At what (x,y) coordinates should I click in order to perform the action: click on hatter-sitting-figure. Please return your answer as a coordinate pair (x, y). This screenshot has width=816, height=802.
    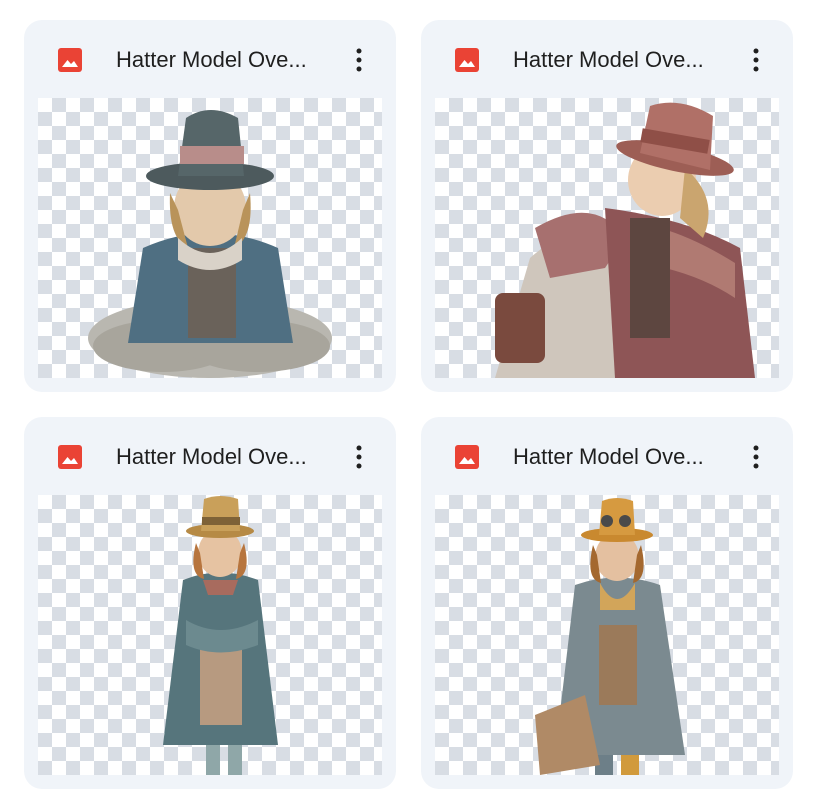
    Looking at the image, I should click on (210, 244).